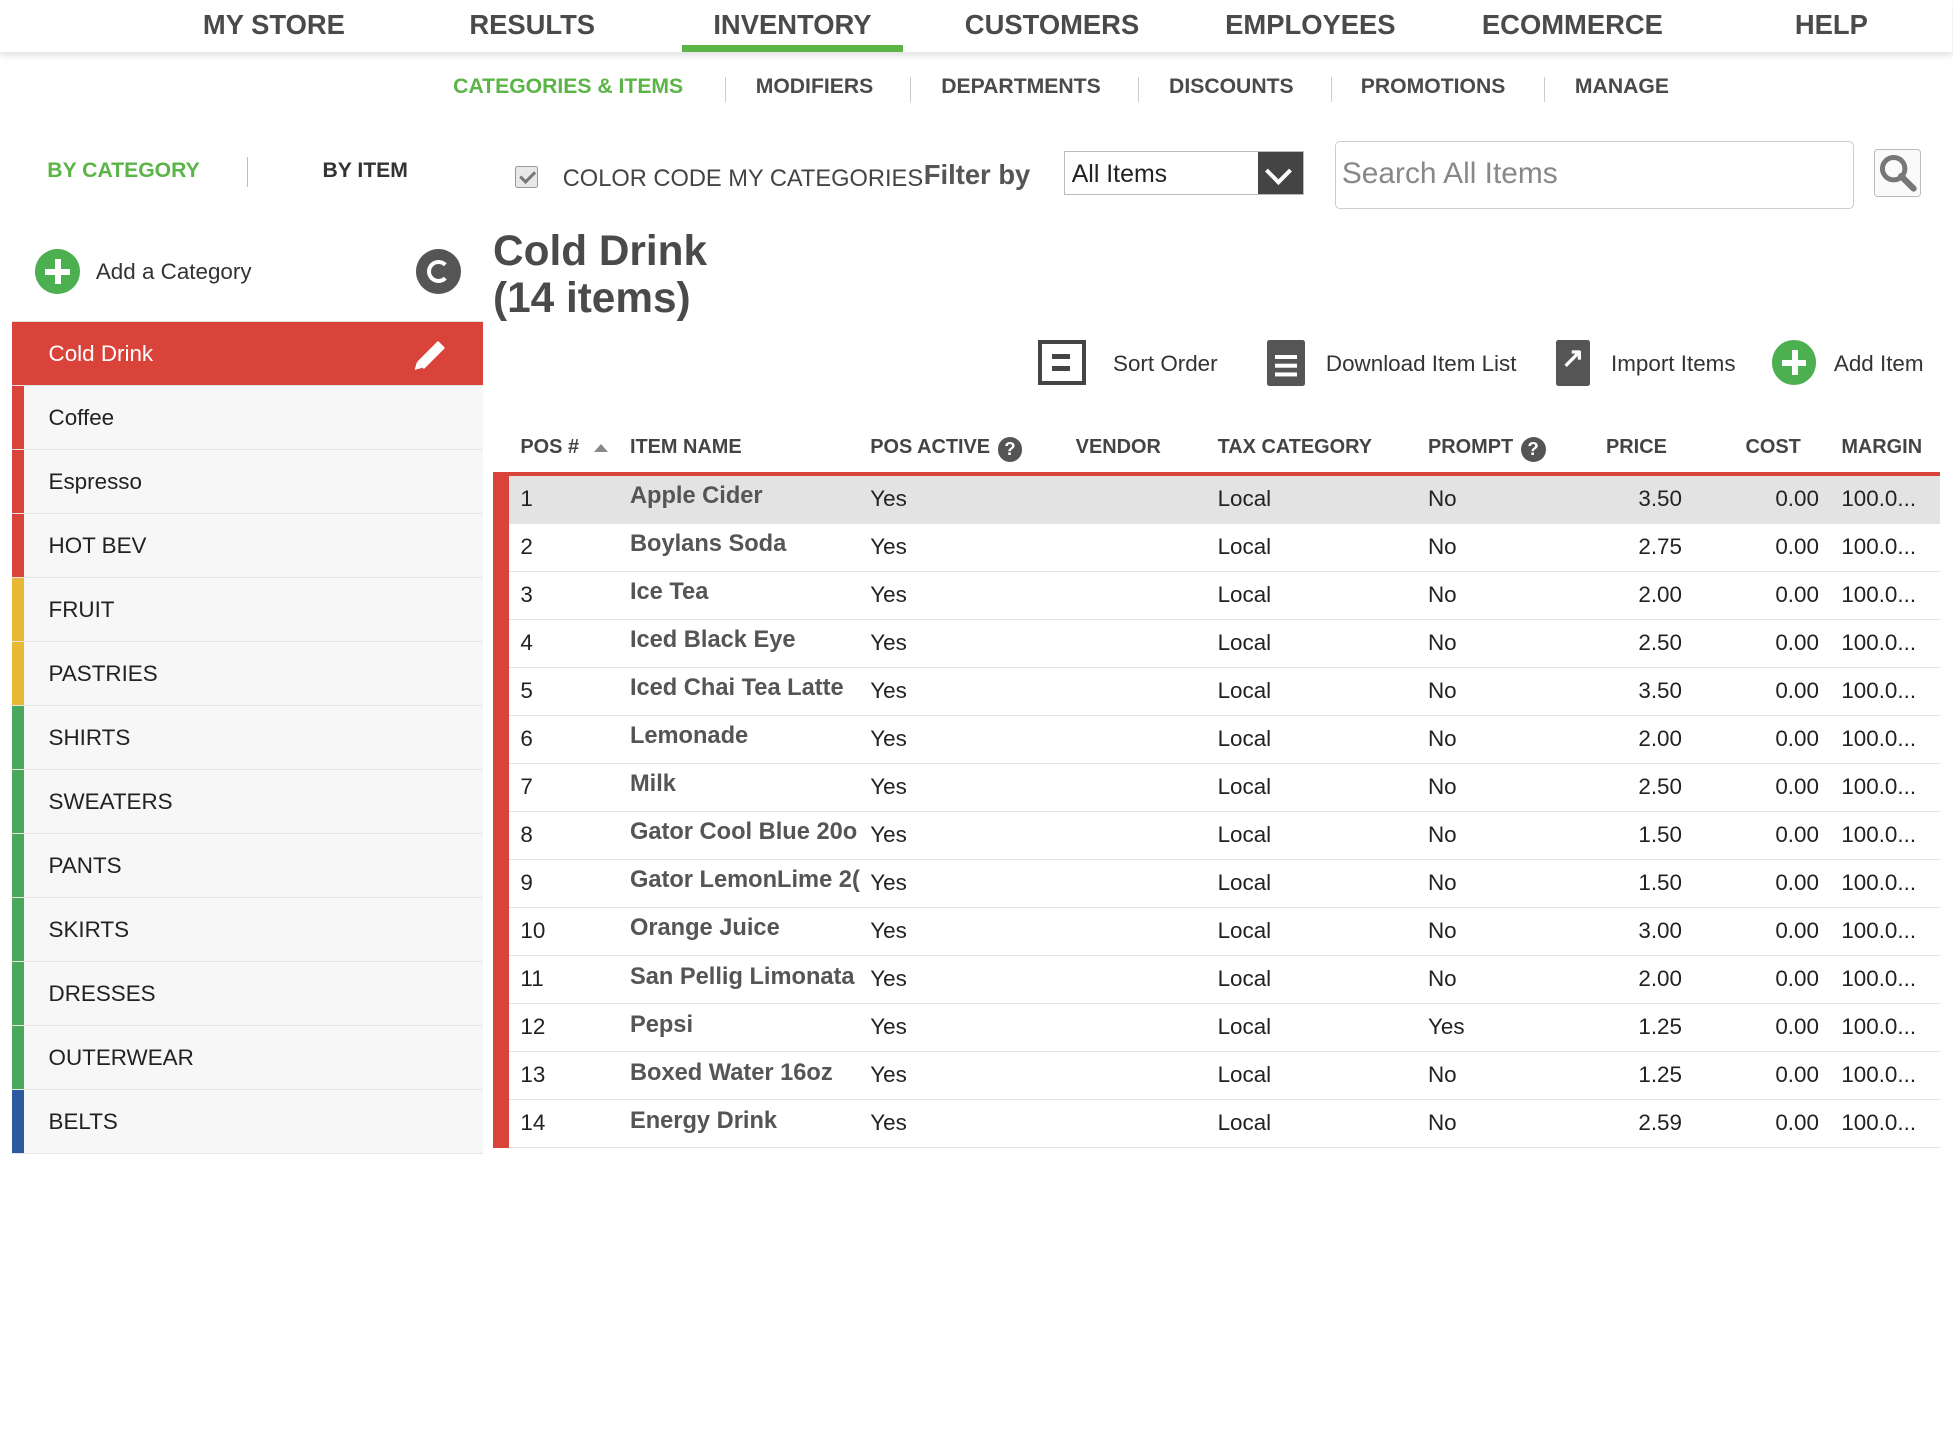 The image size is (1953, 1442). What do you see at coordinates (1433, 87) in the screenshot?
I see `subnav-promotions: PROMOTIONS` at bounding box center [1433, 87].